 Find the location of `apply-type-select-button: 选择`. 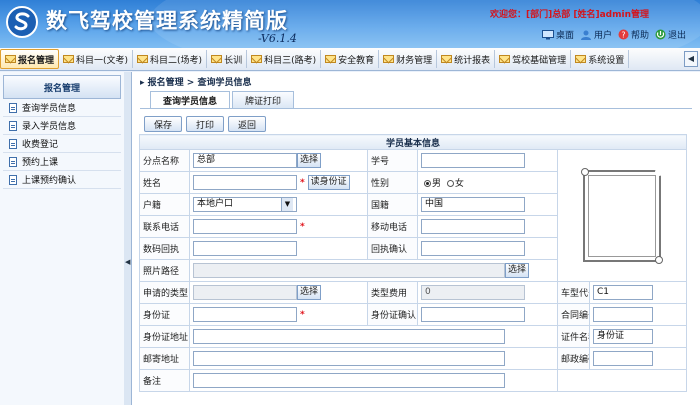

apply-type-select-button: 选择 is located at coordinates (309, 292).